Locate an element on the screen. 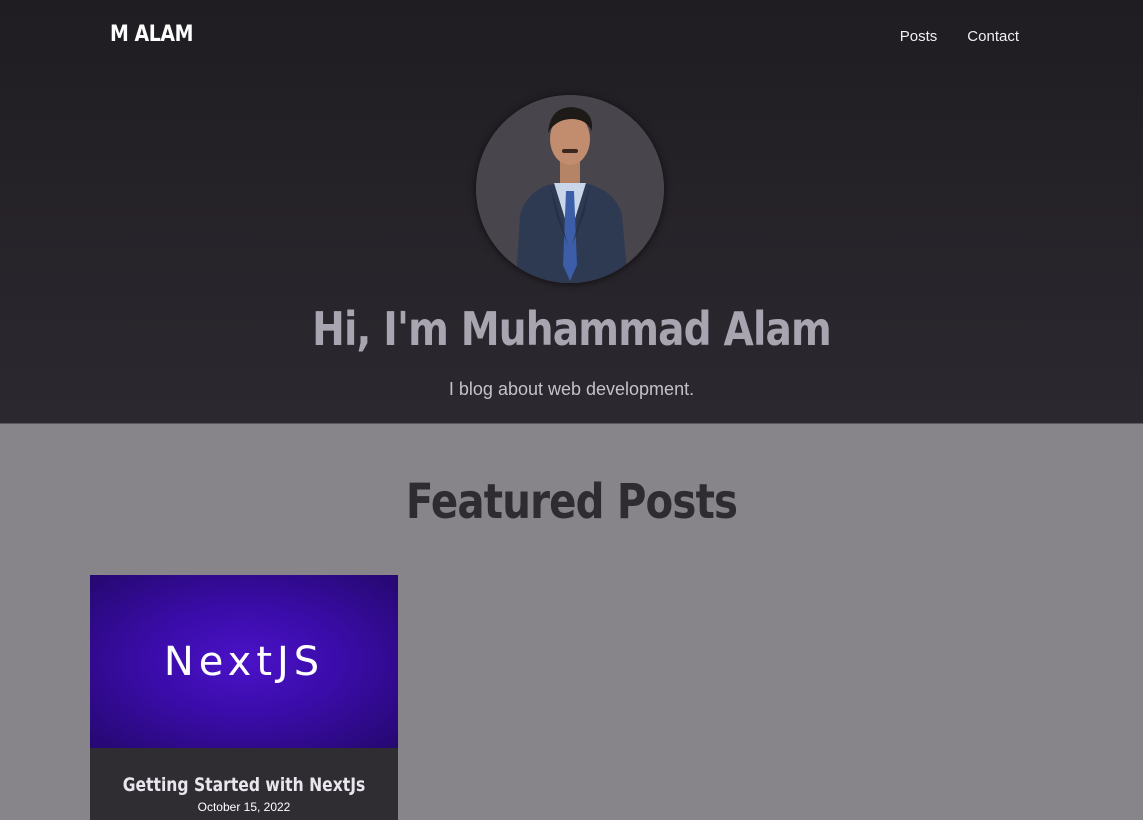  hero-title: Hi, I'm Muhammad Alam is located at coordinates (572, 329).